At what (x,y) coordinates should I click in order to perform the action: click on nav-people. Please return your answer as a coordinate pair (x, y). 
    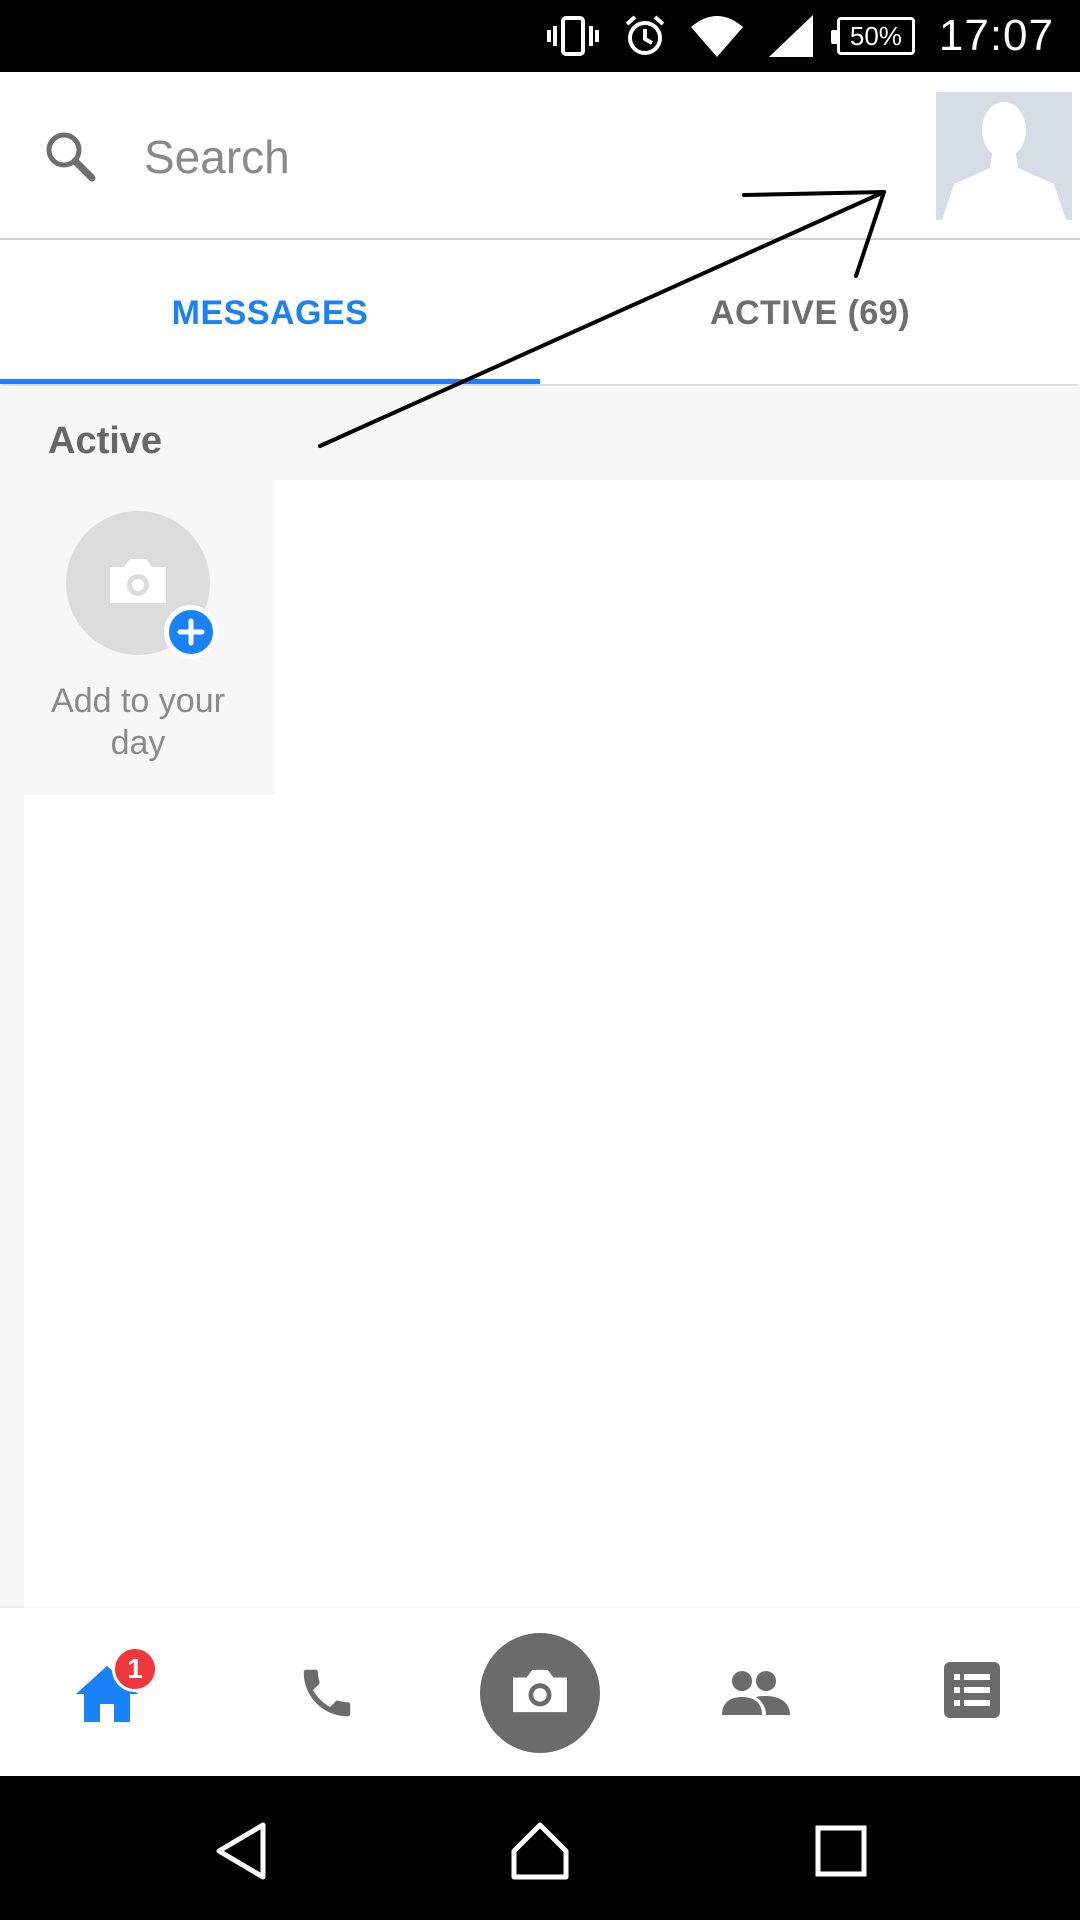
    Looking at the image, I should click on (756, 1695).